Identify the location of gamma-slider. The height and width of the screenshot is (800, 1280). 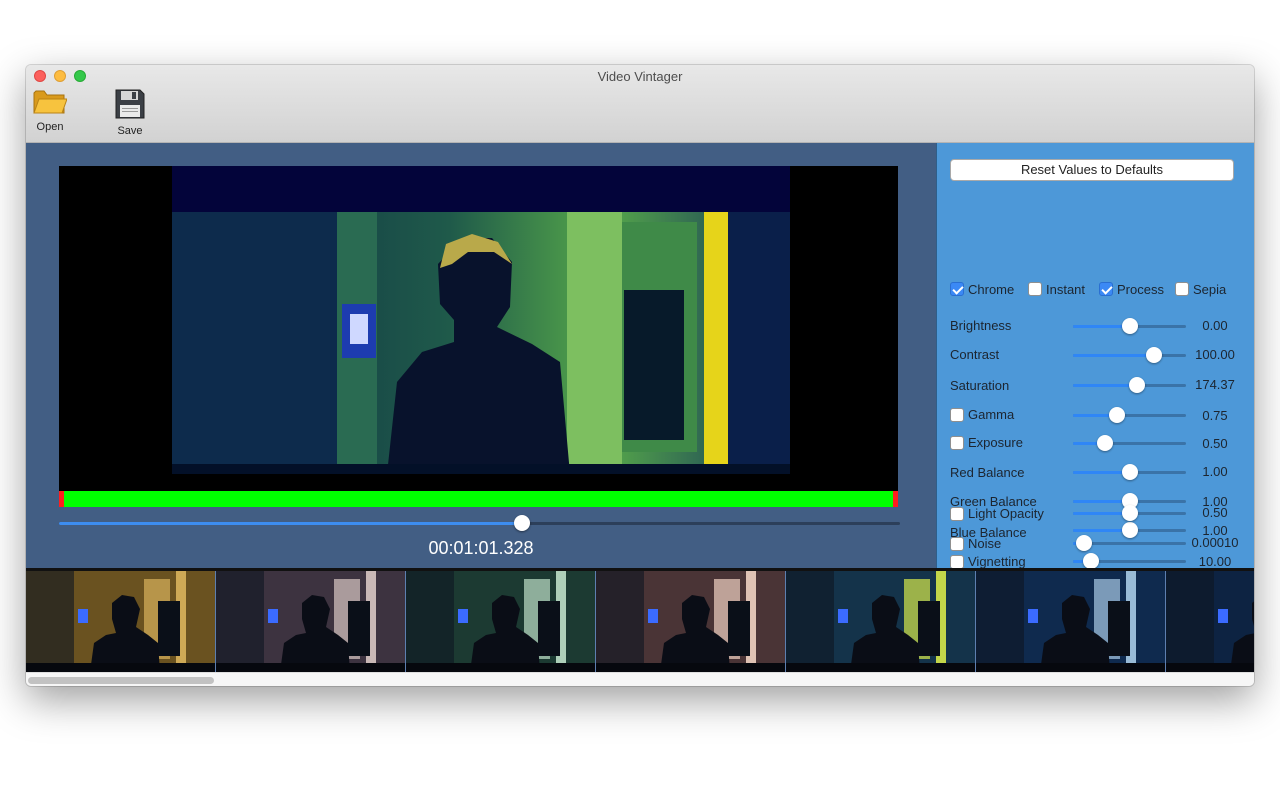
(1129, 415).